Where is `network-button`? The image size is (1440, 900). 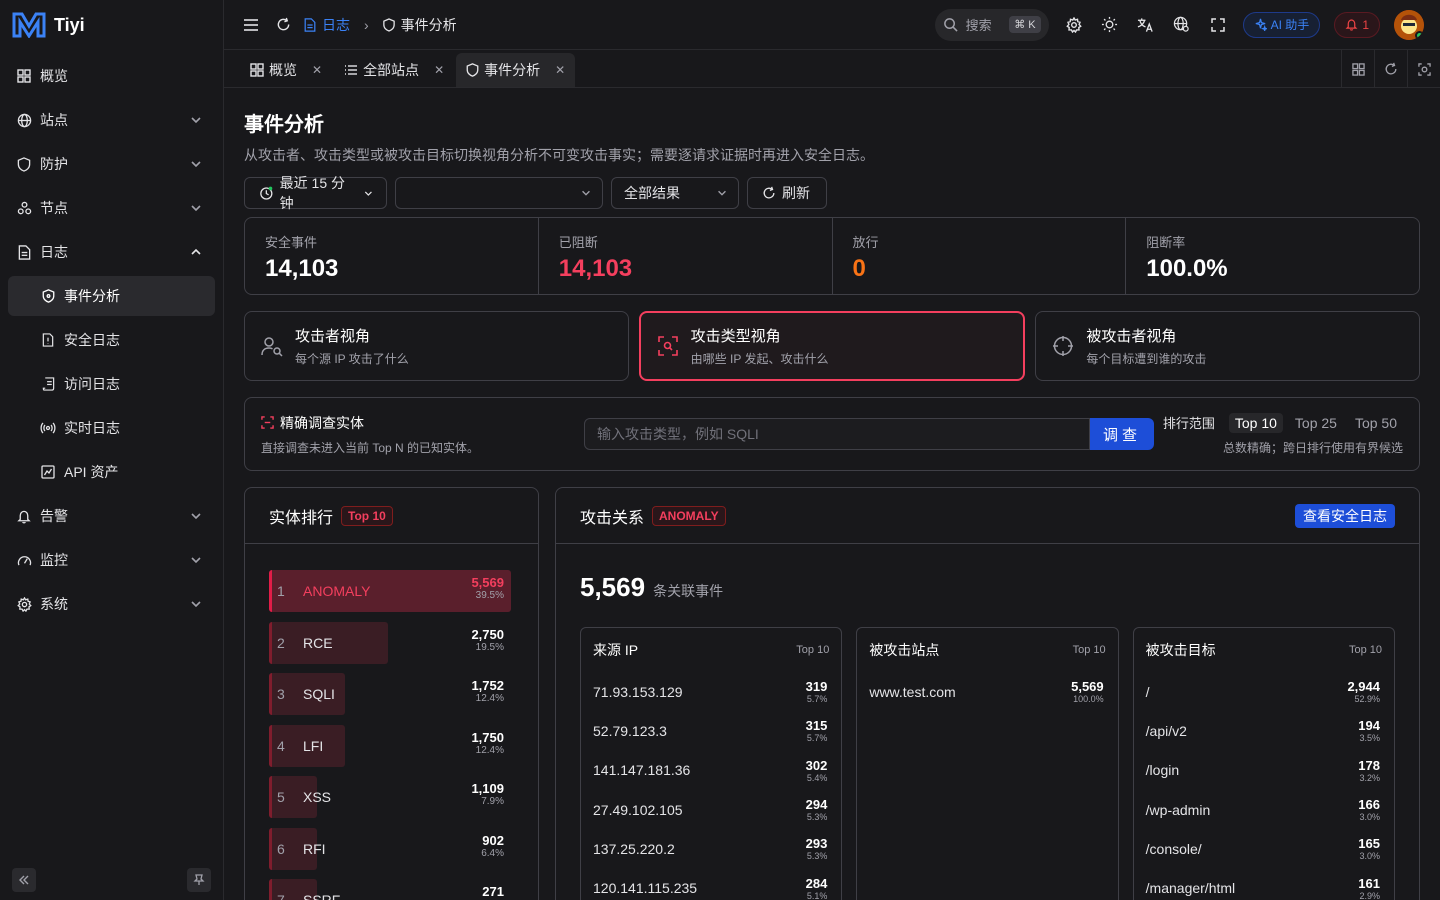
network-button is located at coordinates (1182, 25).